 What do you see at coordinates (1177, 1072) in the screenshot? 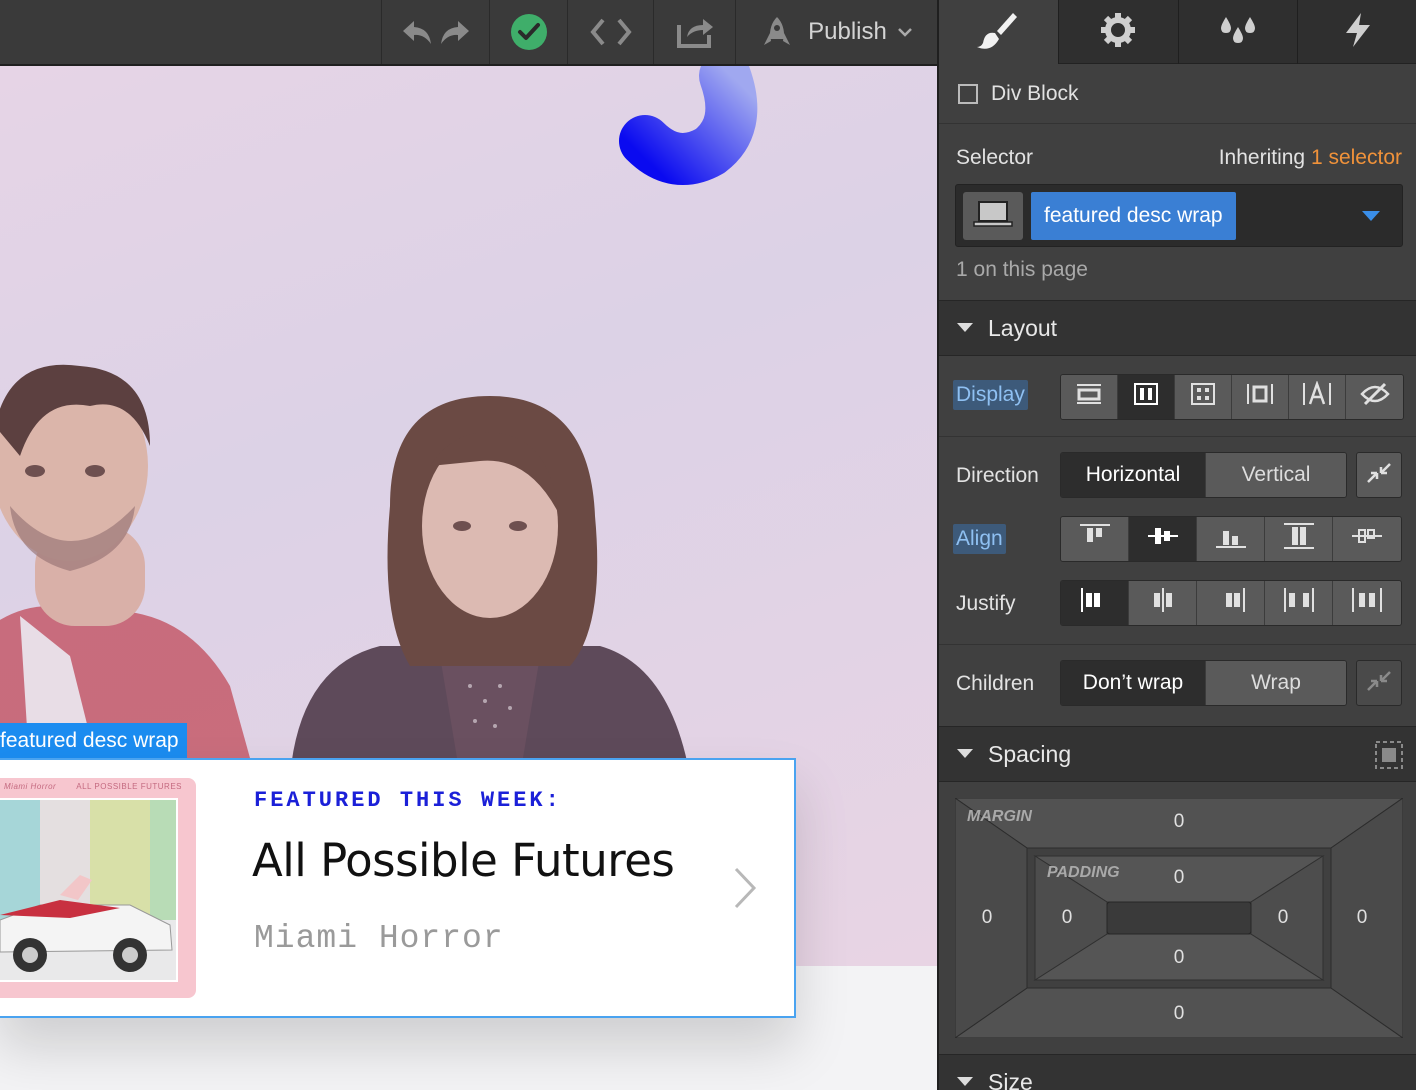
I see `size-section-header: Size` at bounding box center [1177, 1072].